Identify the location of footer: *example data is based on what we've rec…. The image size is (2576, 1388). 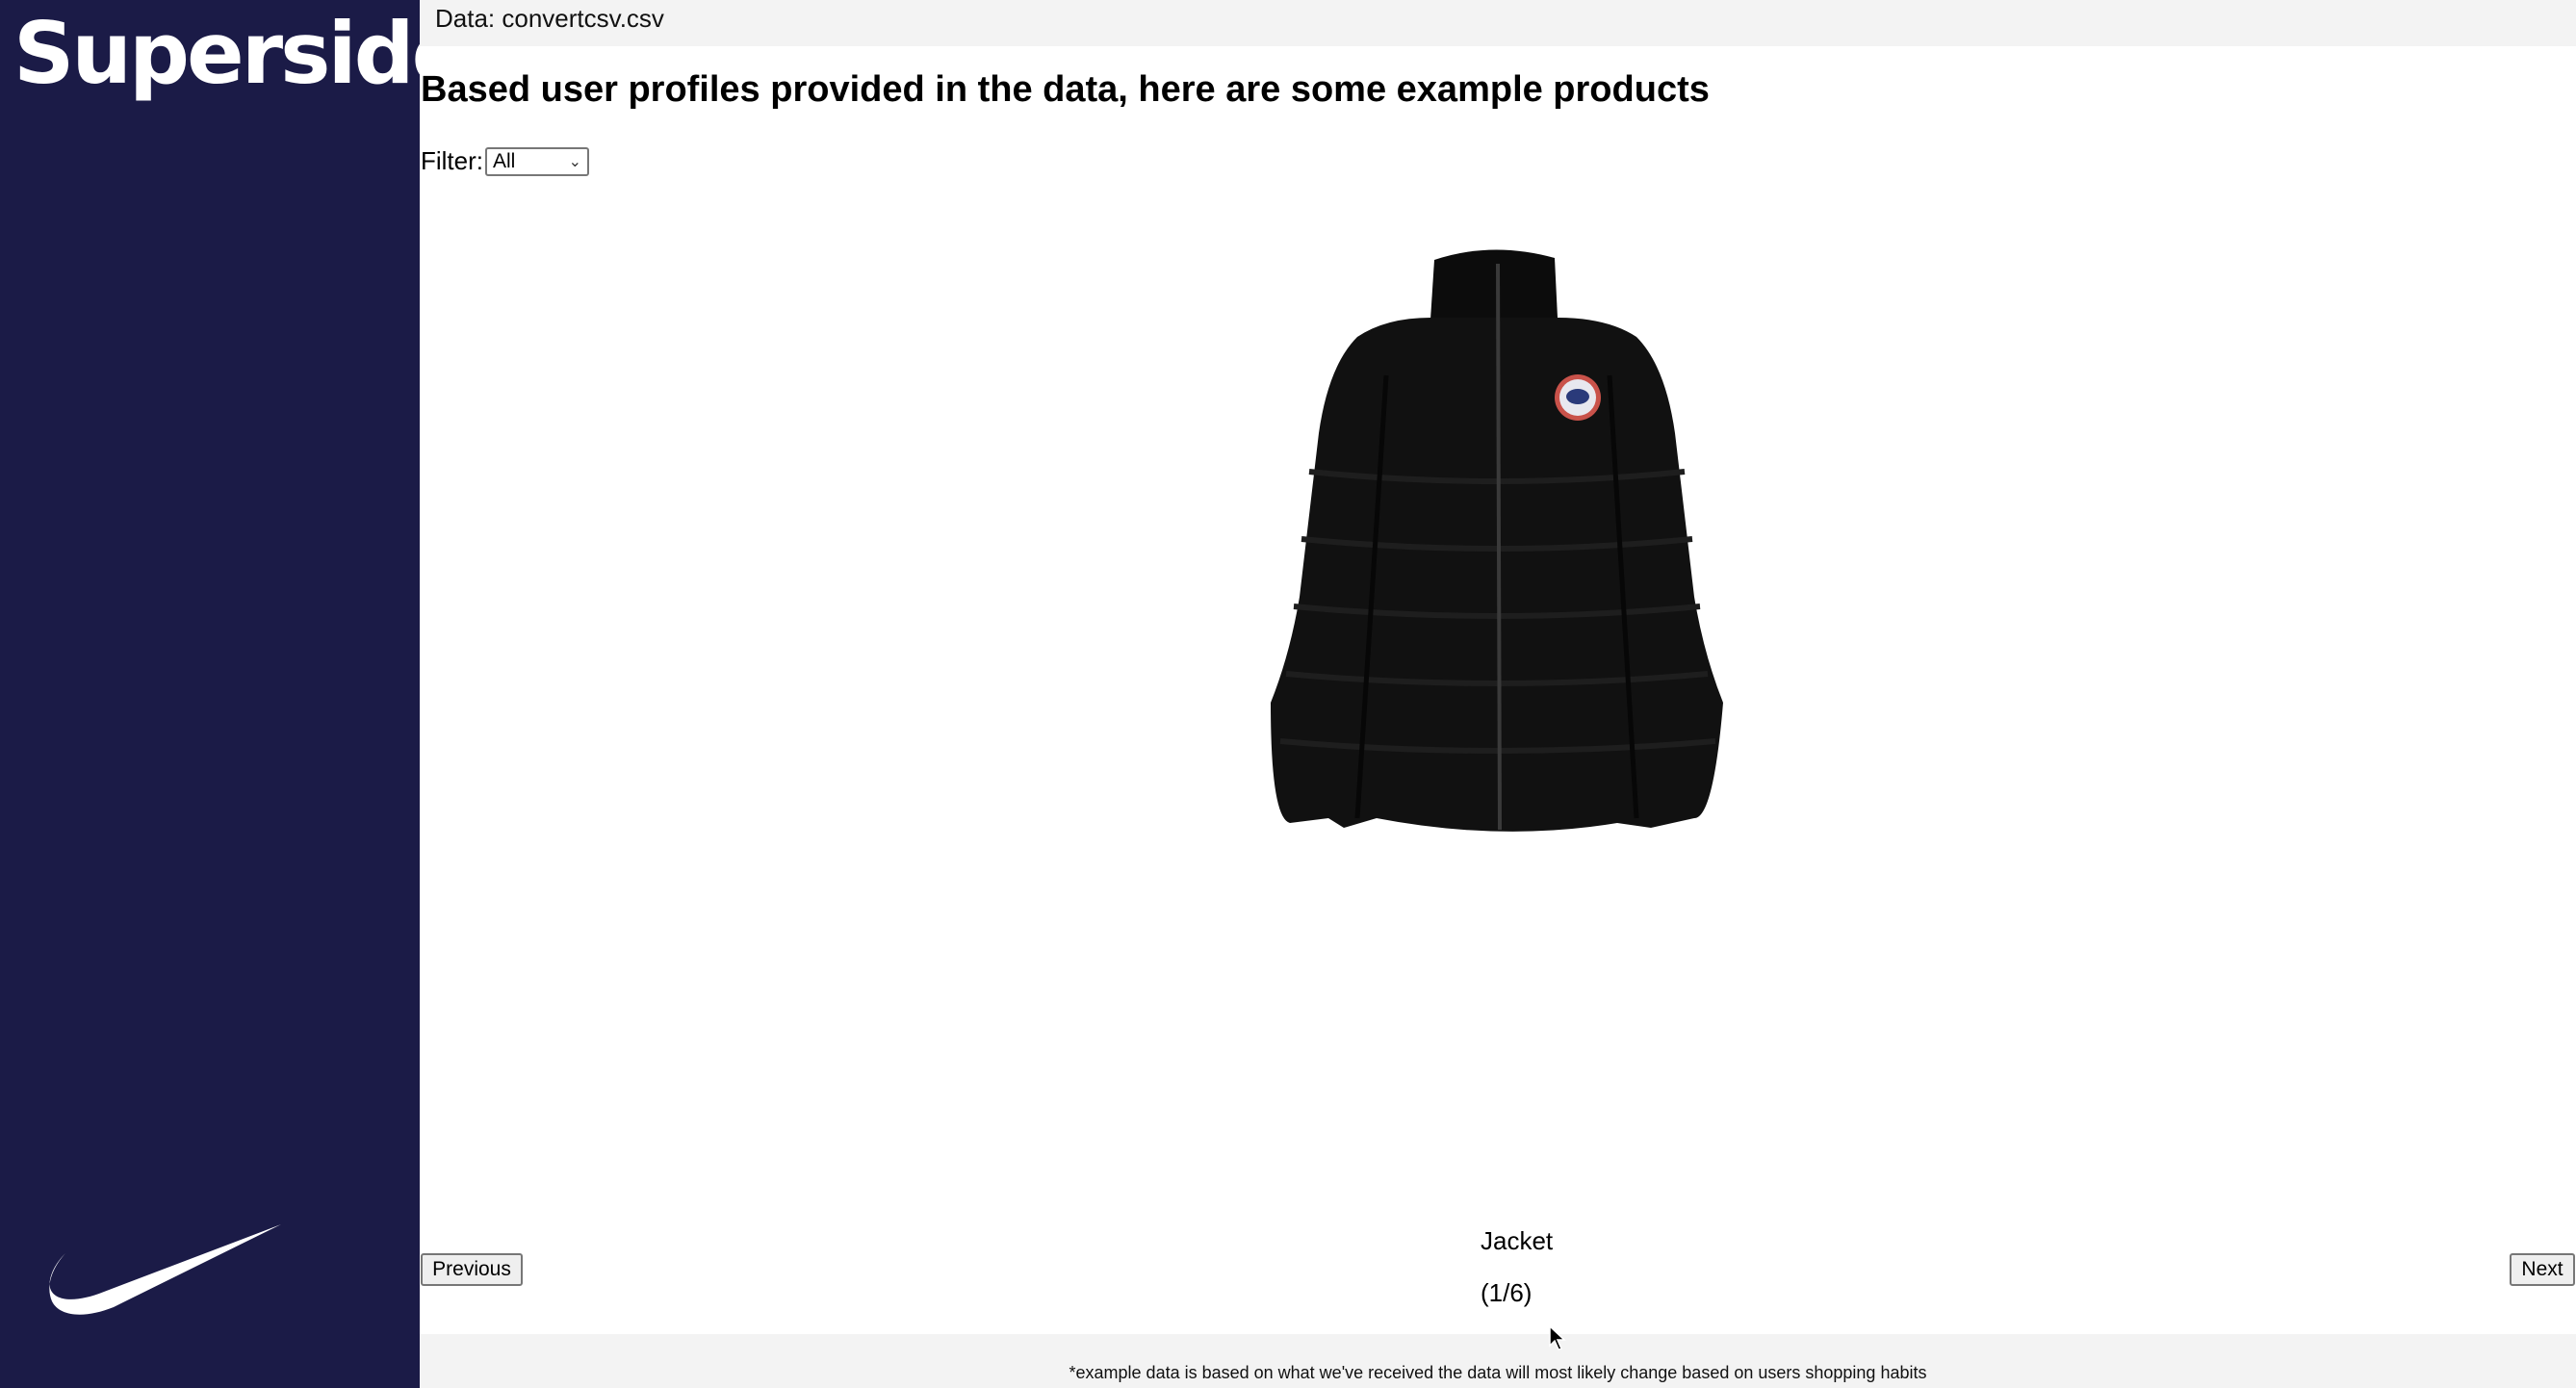
(1498, 1361).